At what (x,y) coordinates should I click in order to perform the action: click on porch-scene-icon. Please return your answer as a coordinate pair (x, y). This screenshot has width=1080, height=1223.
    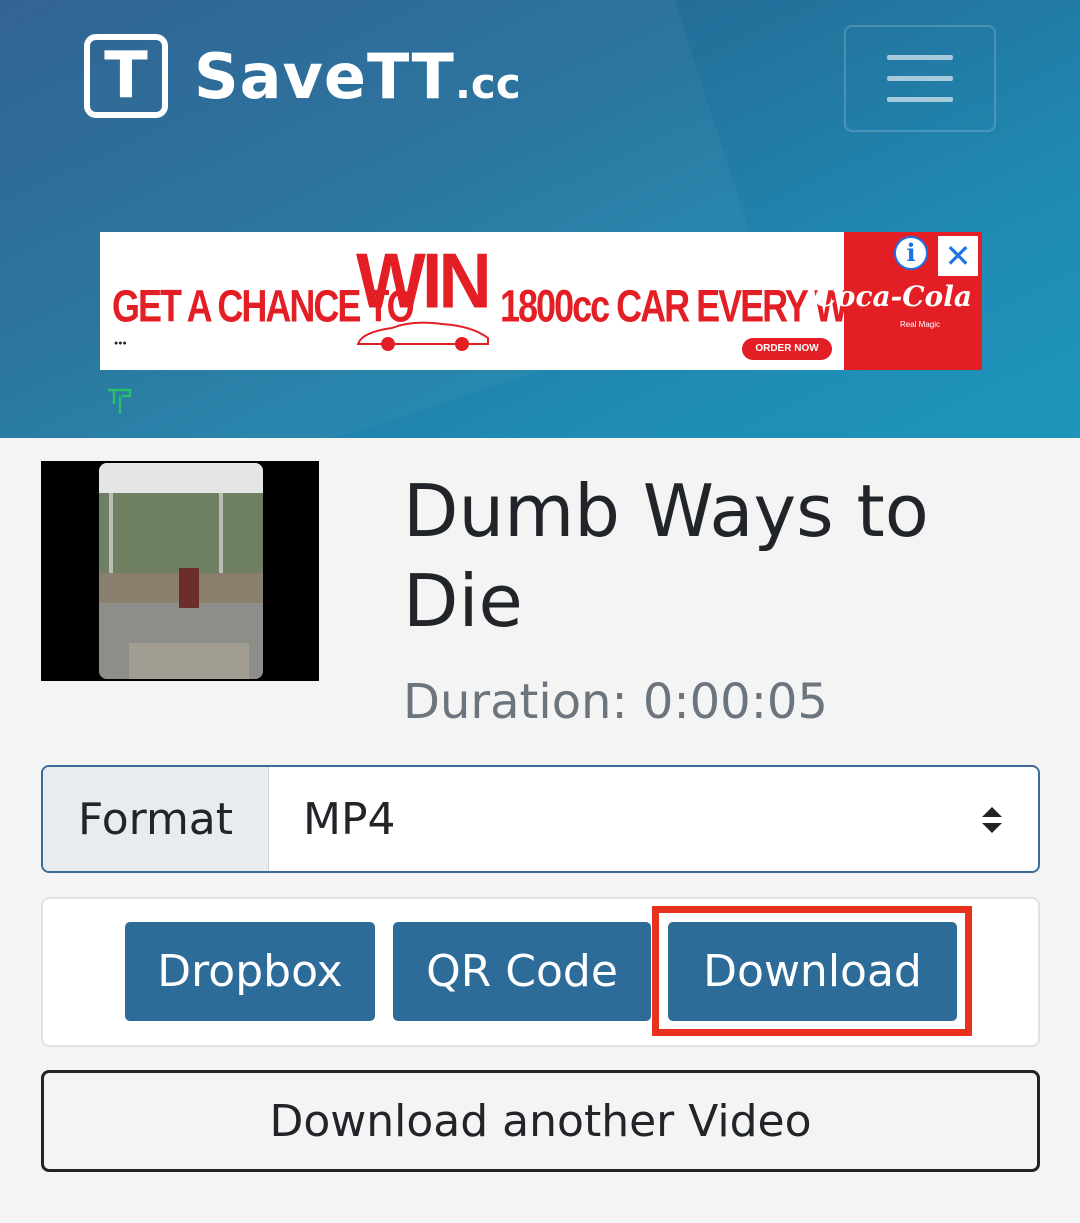
    Looking at the image, I should click on (181, 571).